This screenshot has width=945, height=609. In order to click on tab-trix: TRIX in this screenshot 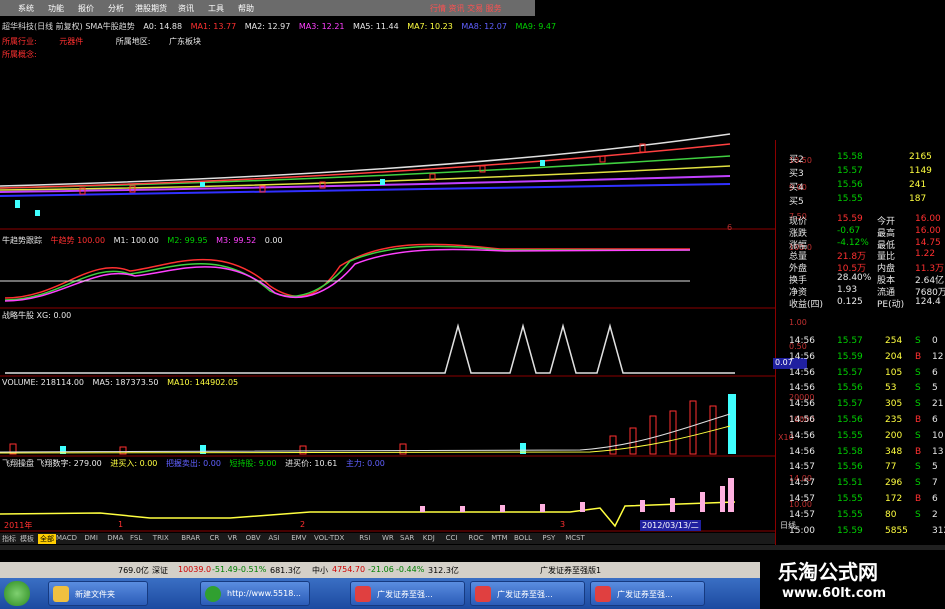, I will do `click(161, 538)`.